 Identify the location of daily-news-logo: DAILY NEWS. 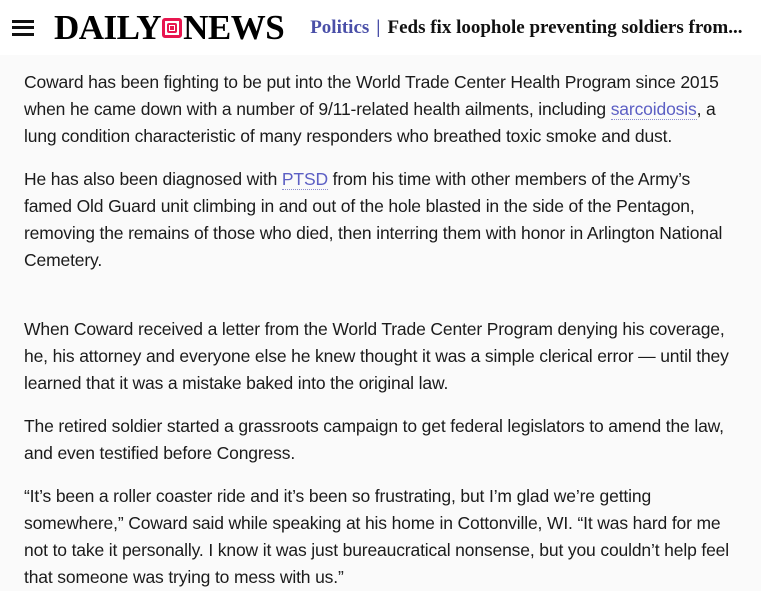
(169, 27).